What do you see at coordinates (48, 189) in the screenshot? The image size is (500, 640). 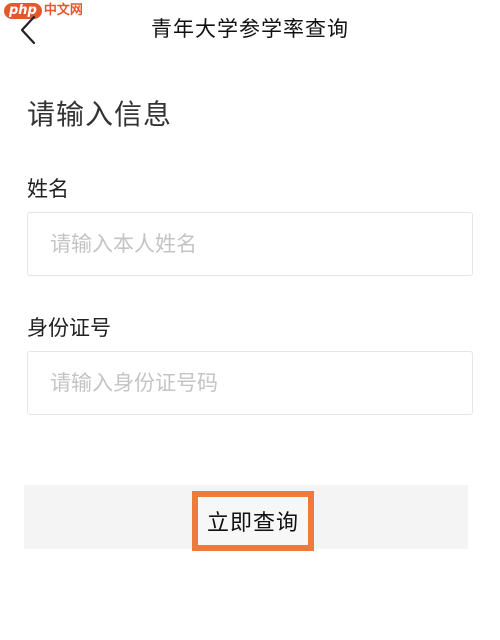 I see `name-label: 姓名` at bounding box center [48, 189].